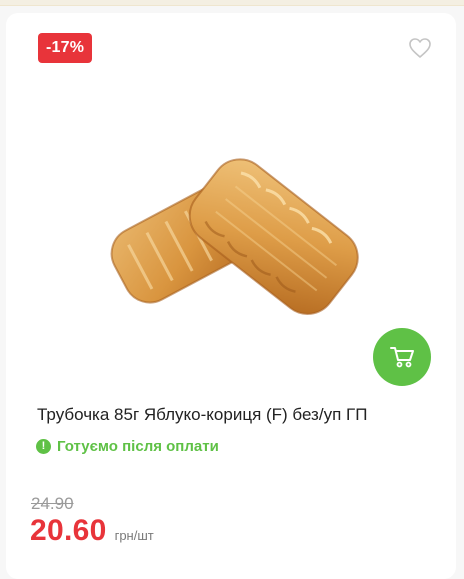 Image resolution: width=464 pixels, height=579 pixels. Describe the element at coordinates (68, 530) in the screenshot. I see `current-price: 20.60` at that location.